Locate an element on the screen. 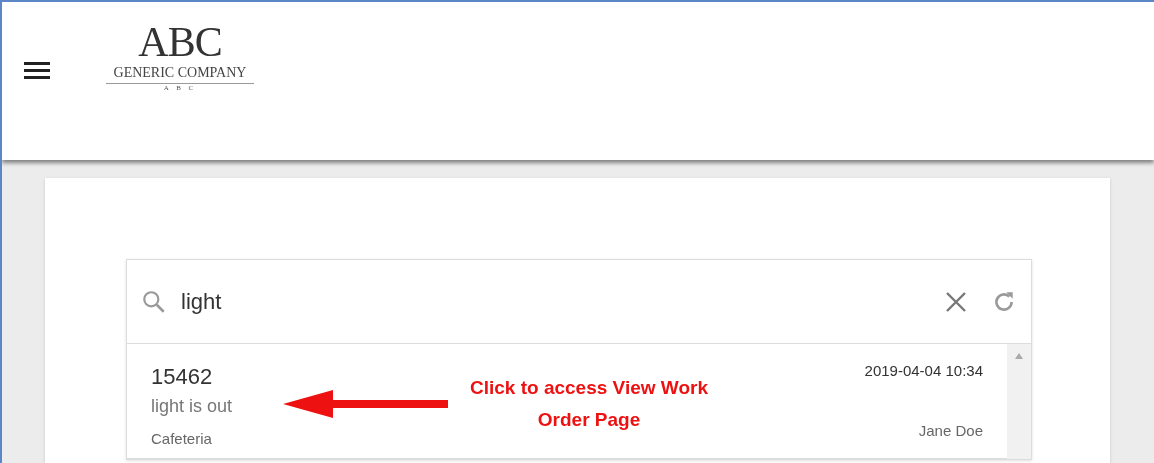 This screenshot has height=463, width=1154. search-field: light is located at coordinates (563, 301).